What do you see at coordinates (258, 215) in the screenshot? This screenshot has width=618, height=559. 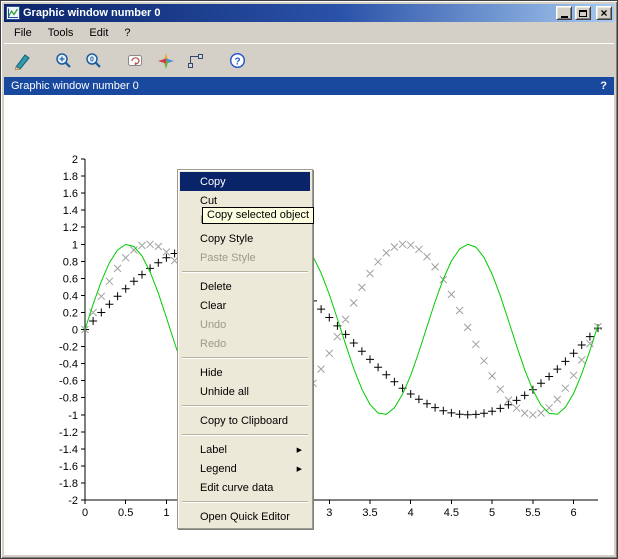 I see `tooltip: Copy selected object` at bounding box center [258, 215].